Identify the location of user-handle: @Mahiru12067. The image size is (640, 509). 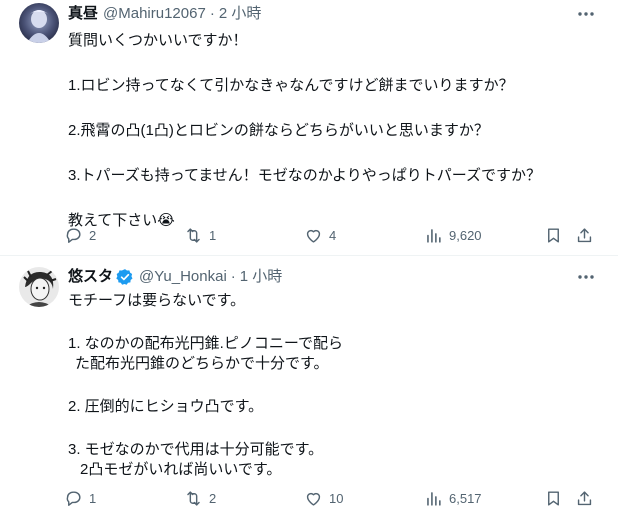
(154, 14).